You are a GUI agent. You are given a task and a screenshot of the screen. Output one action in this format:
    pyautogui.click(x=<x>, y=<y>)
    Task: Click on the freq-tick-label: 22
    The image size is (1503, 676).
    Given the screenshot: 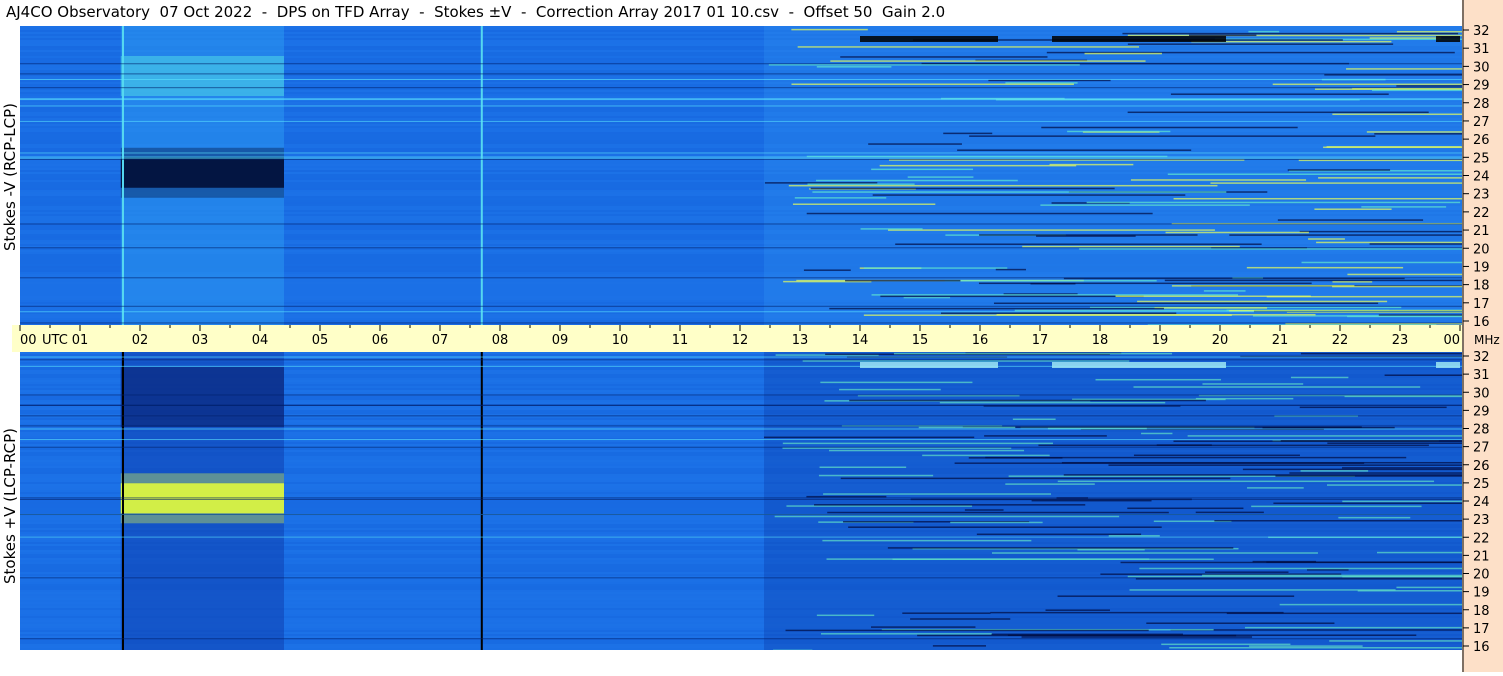 What is the action you would take?
    pyautogui.click(x=1481, y=213)
    